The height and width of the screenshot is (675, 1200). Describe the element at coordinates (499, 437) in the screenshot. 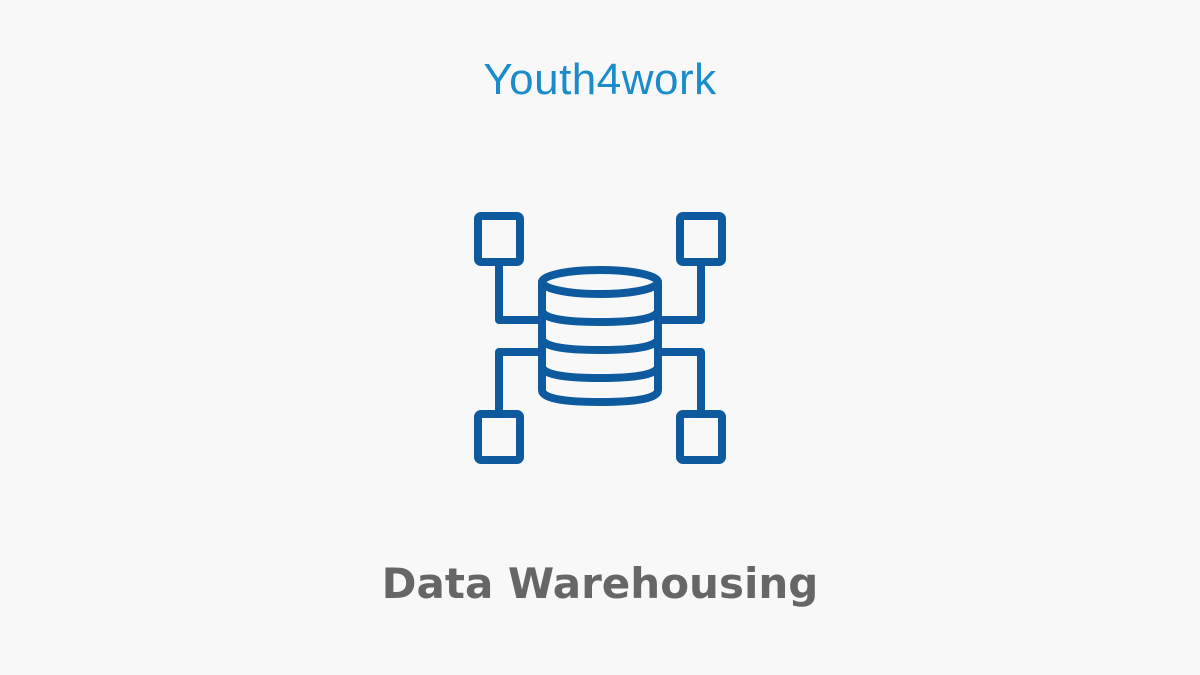

I see `node-bottom-left-icon` at that location.